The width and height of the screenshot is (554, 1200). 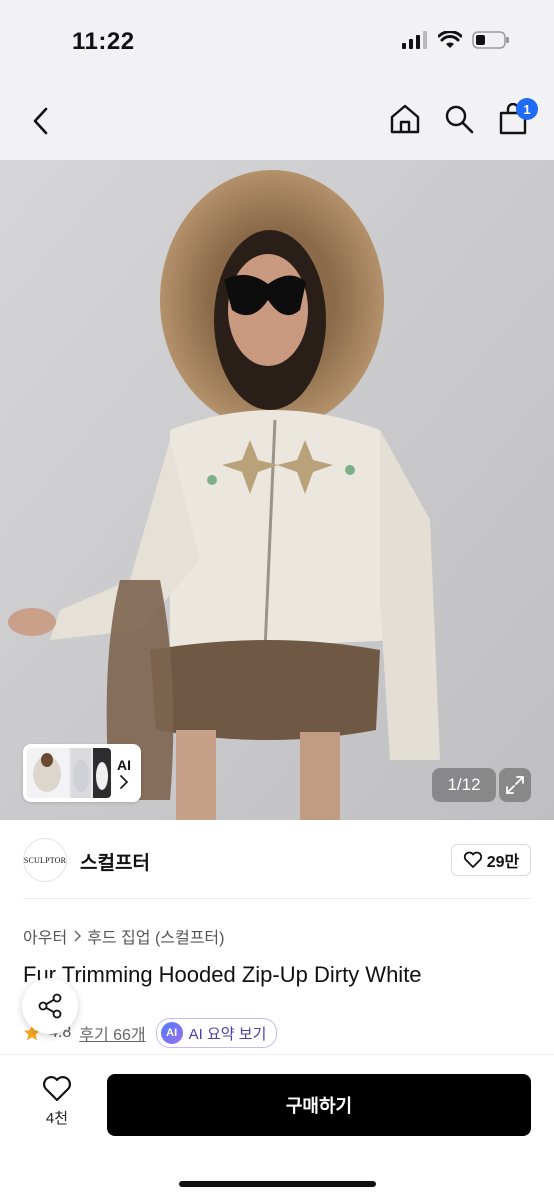 I want to click on wishlist-button: 4천, so click(x=57, y=1101).